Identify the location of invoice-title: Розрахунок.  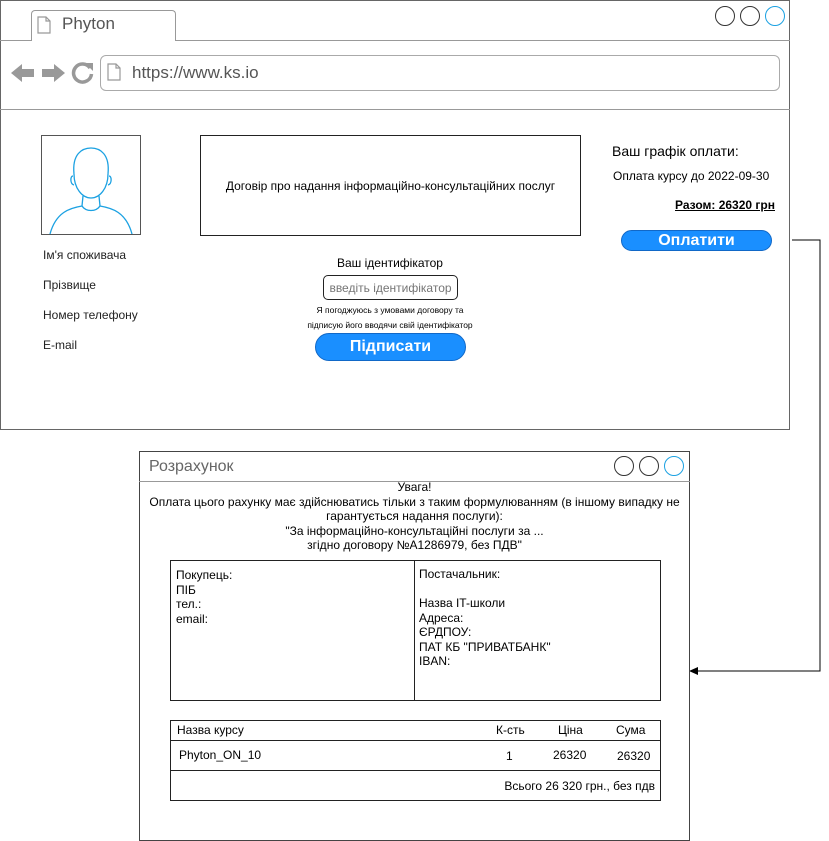
(191, 466).